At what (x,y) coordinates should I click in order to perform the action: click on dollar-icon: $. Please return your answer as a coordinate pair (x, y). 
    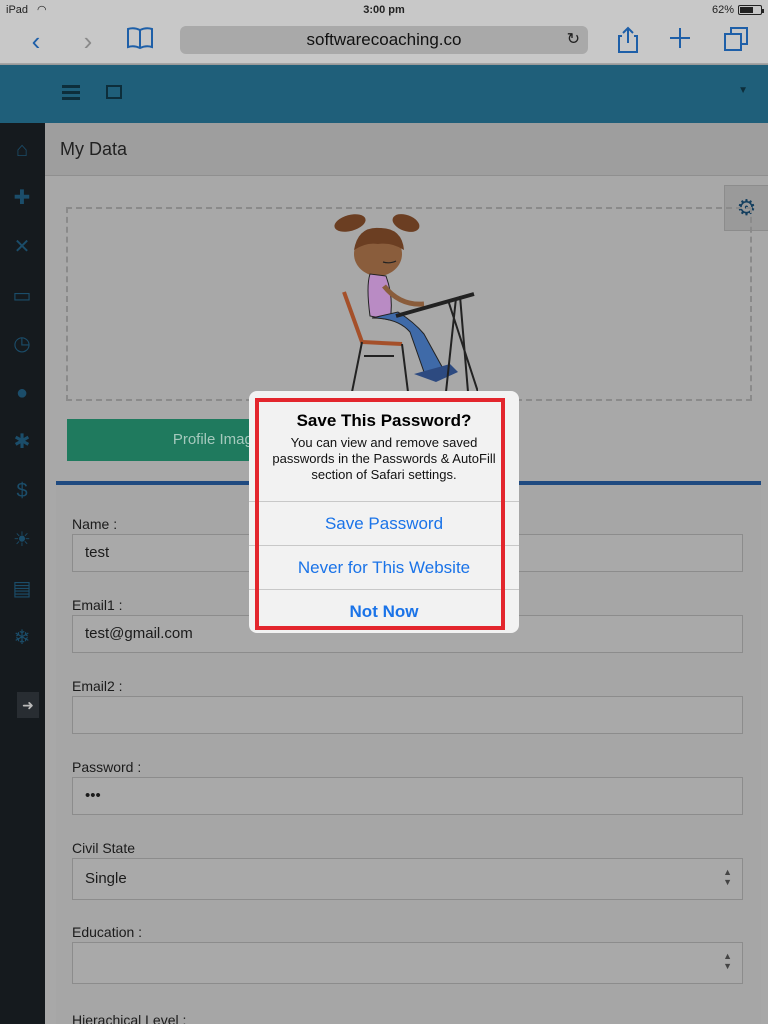
    Looking at the image, I should click on (22, 491).